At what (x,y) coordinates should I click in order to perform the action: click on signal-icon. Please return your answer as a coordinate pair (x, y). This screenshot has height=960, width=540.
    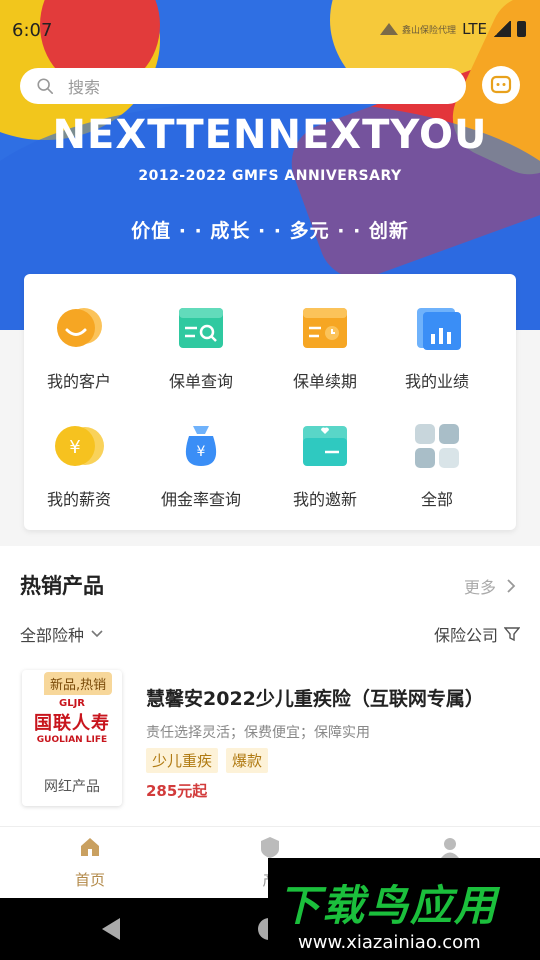
    Looking at the image, I should click on (502, 29).